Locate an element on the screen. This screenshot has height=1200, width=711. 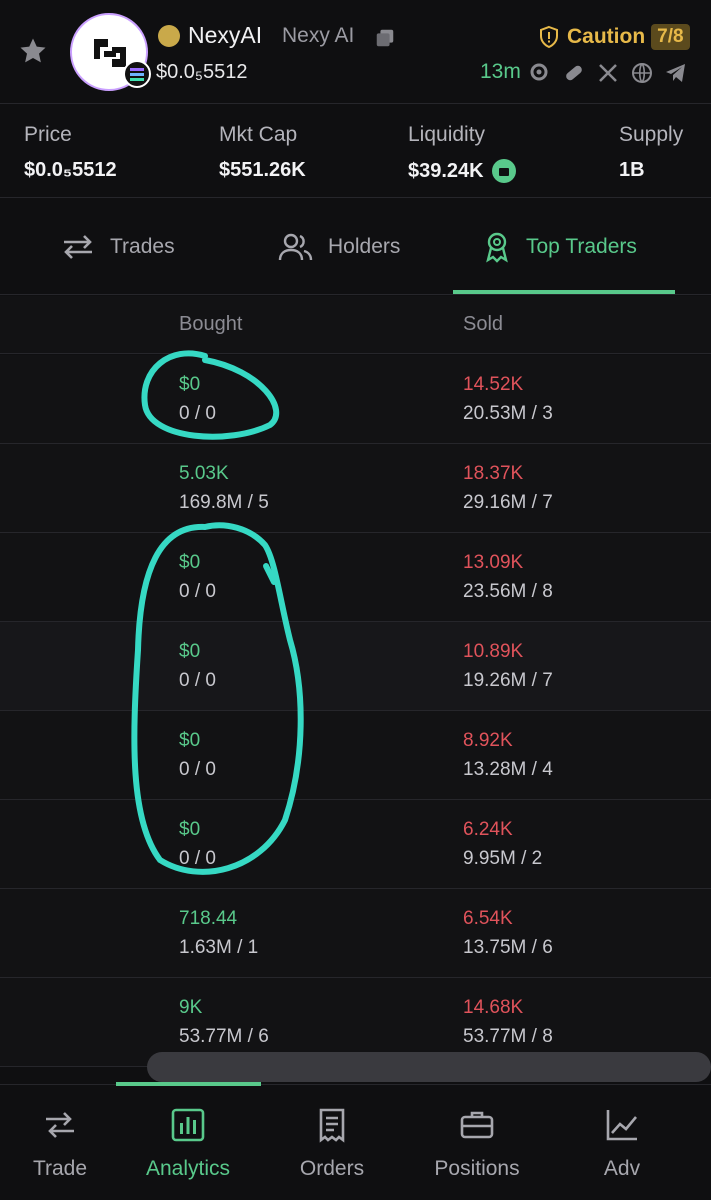
table-header: Bought Sold is located at coordinates (355, 325).